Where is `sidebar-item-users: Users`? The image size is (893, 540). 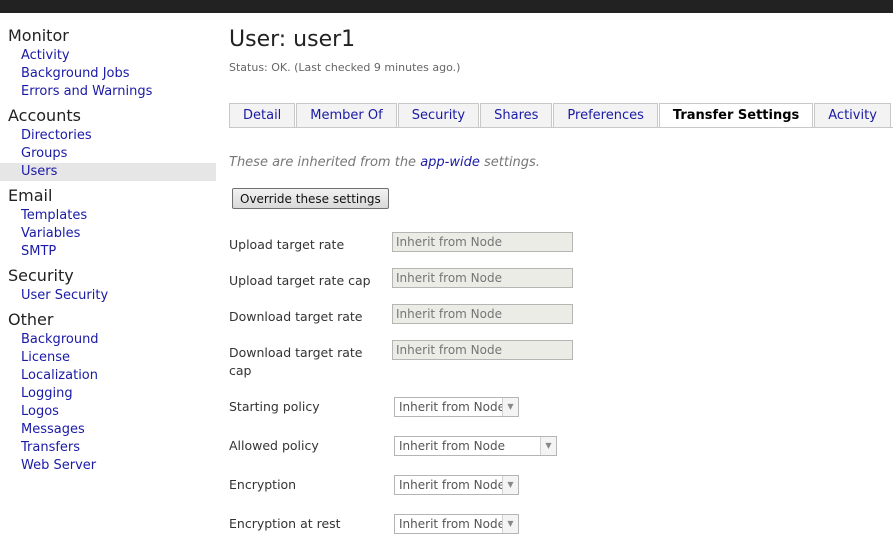
sidebar-item-users: Users is located at coordinates (108, 172).